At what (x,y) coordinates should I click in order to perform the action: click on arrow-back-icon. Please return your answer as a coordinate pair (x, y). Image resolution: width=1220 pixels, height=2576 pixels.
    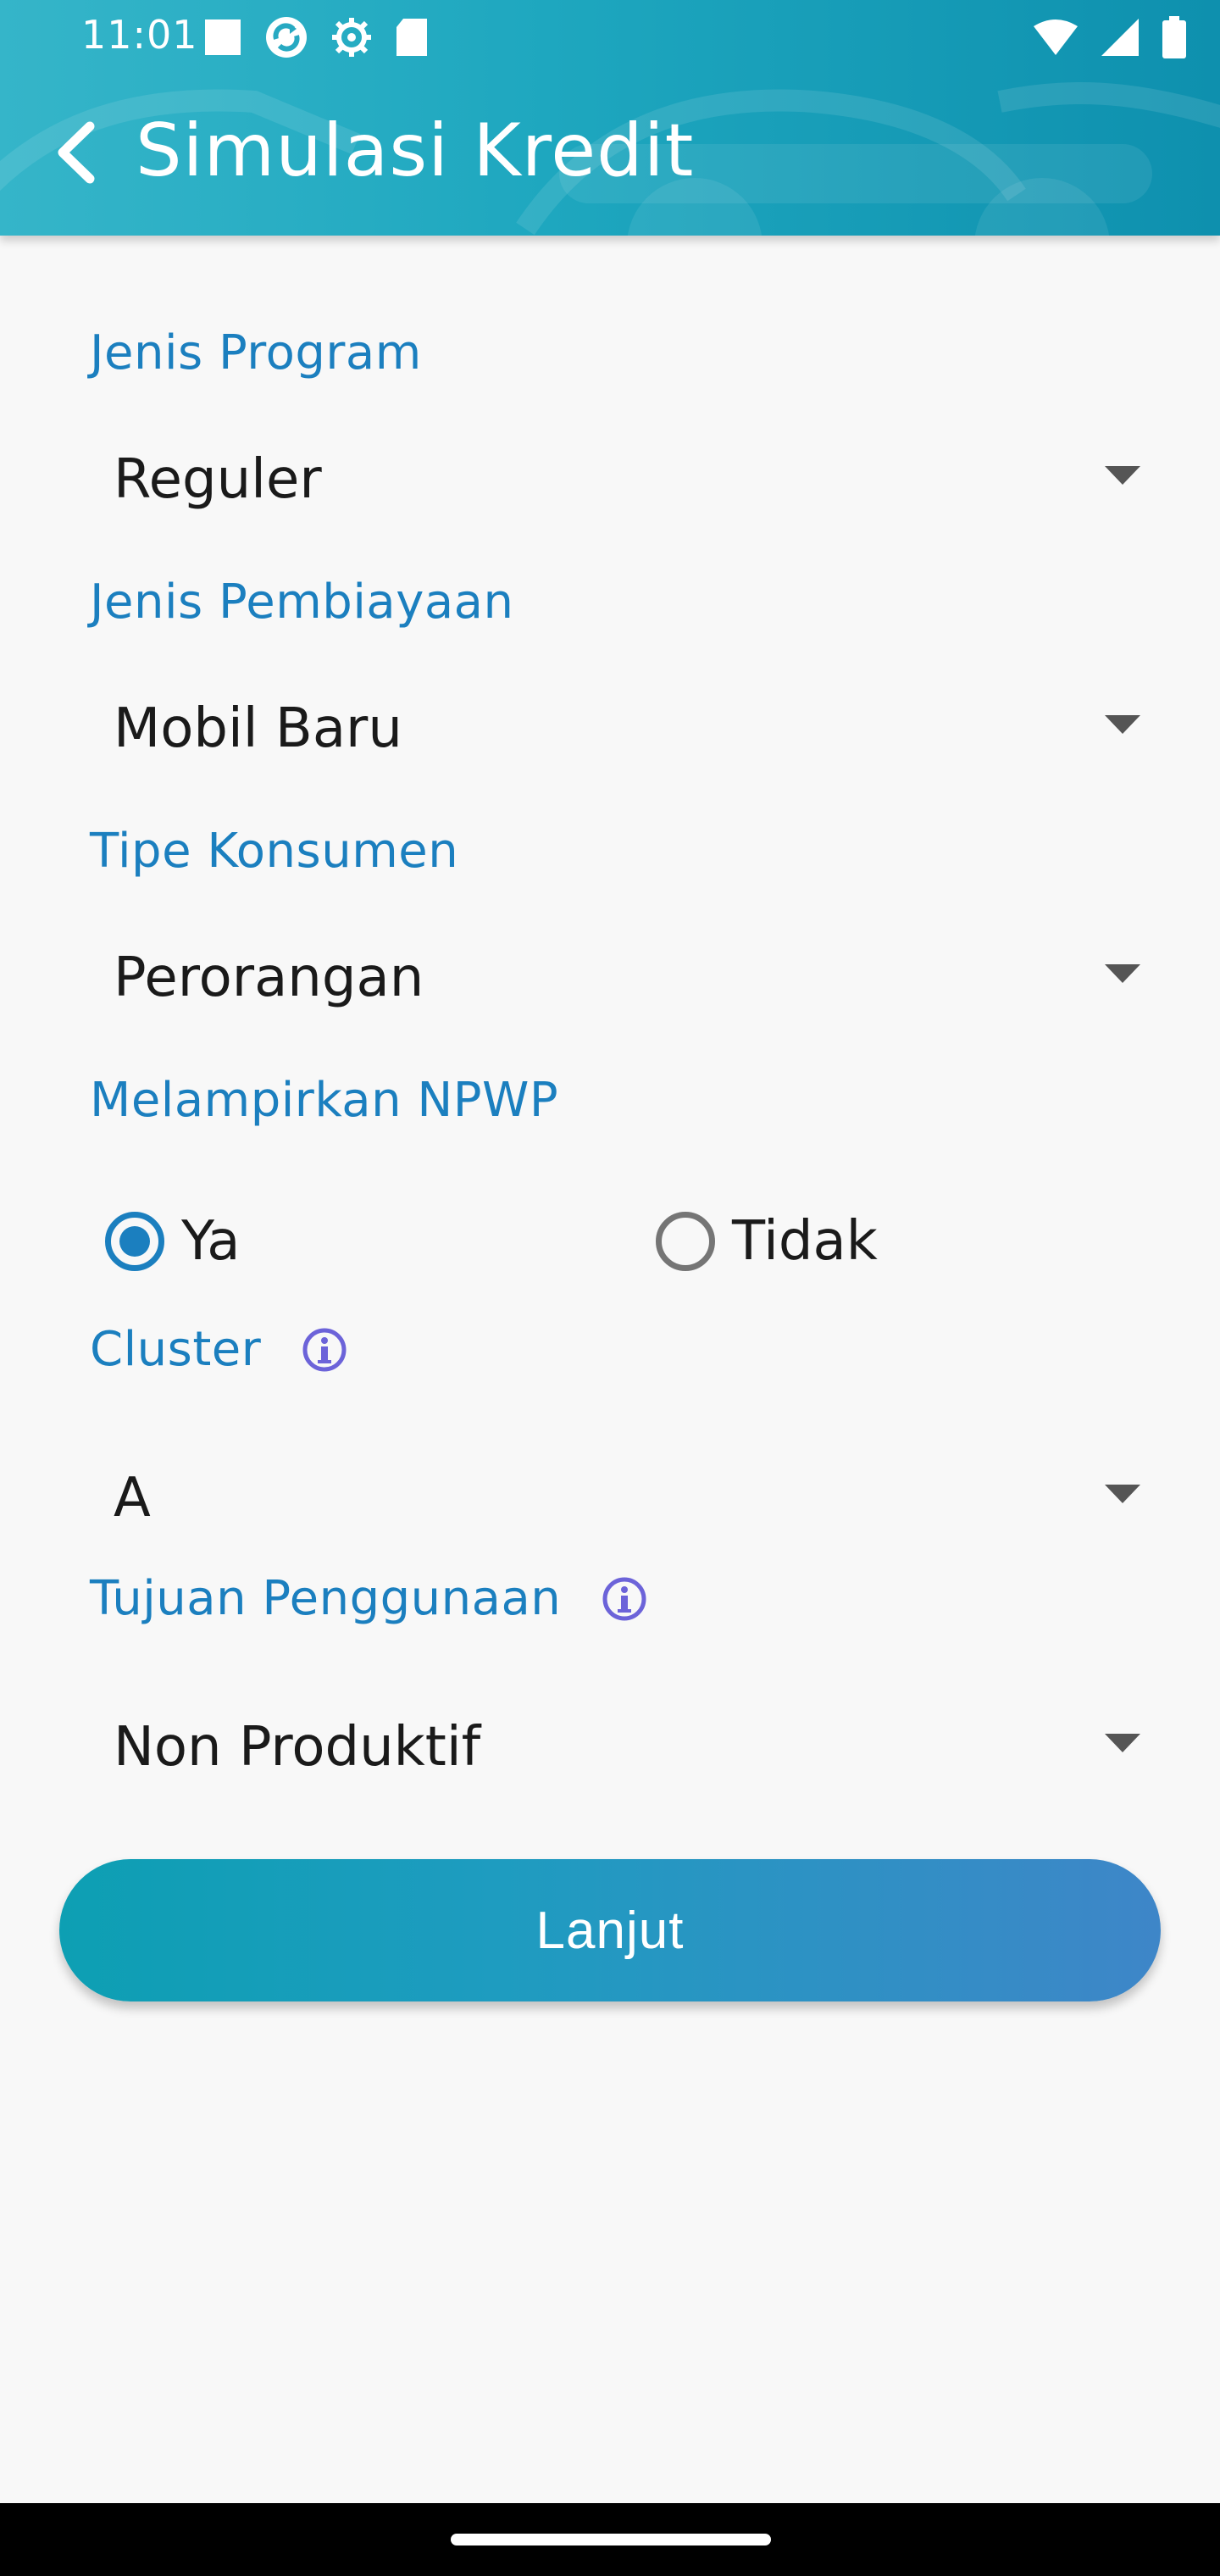
    Looking at the image, I should click on (76, 152).